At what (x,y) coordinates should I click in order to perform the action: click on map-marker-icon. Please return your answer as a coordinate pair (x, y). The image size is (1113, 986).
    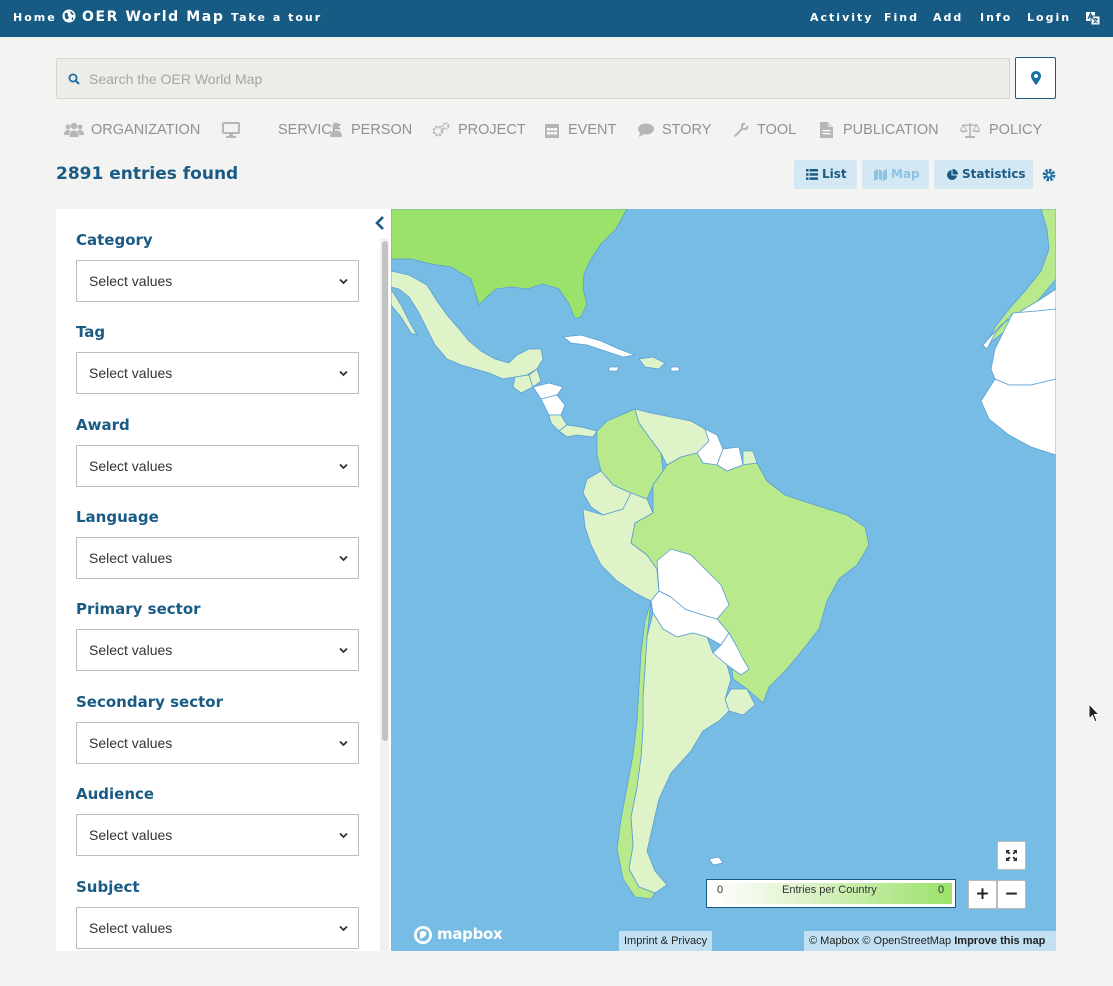
    Looking at the image, I should click on (1036, 78).